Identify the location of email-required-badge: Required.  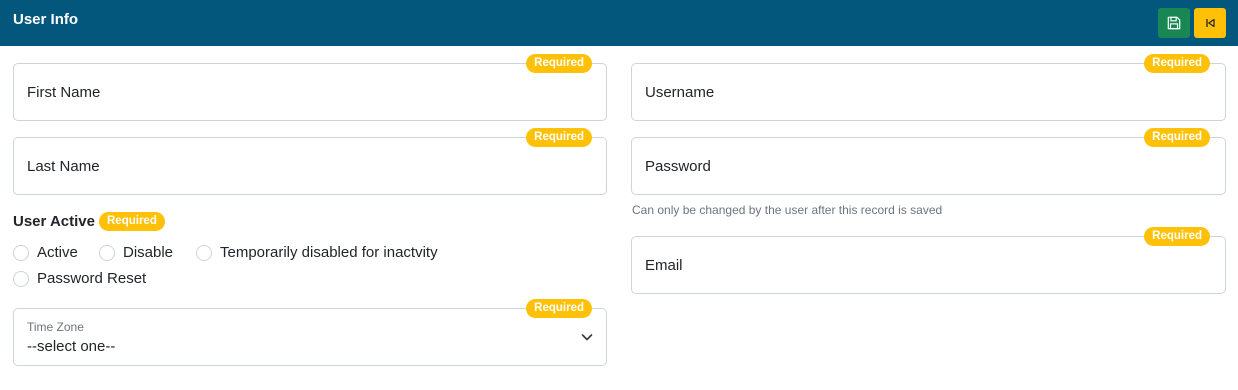
(1177, 236).